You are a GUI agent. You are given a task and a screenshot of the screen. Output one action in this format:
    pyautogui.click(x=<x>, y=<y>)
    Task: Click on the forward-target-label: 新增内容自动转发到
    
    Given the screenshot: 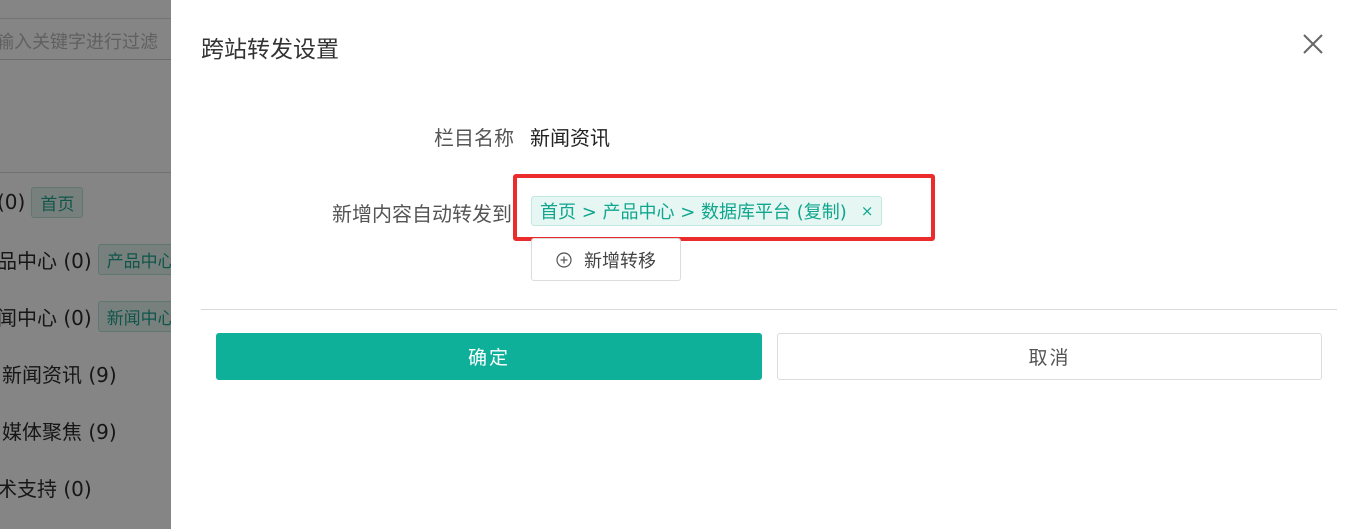 What is the action you would take?
    pyautogui.click(x=422, y=214)
    